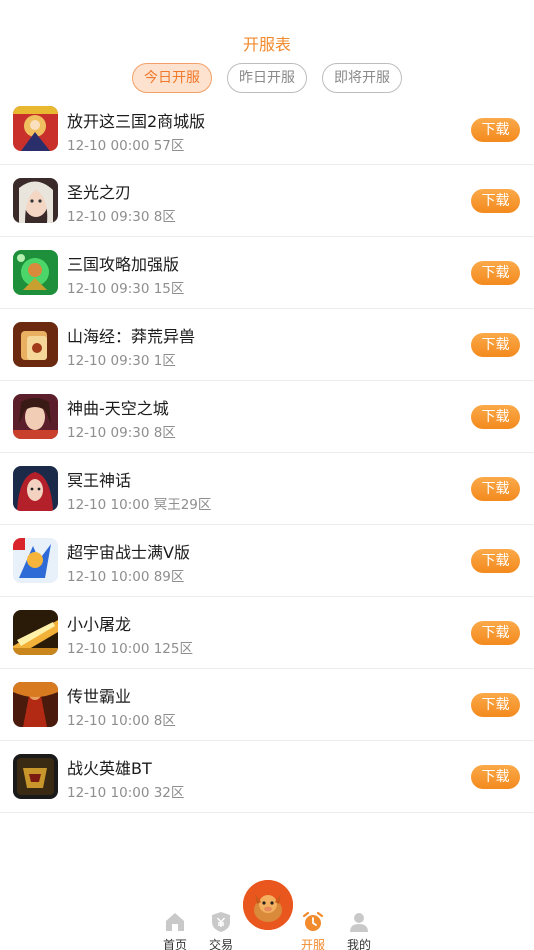 Image resolution: width=534 pixels, height=950 pixels. What do you see at coordinates (126, 793) in the screenshot?
I see `game-server-time: 12-10 10:00 32区` at bounding box center [126, 793].